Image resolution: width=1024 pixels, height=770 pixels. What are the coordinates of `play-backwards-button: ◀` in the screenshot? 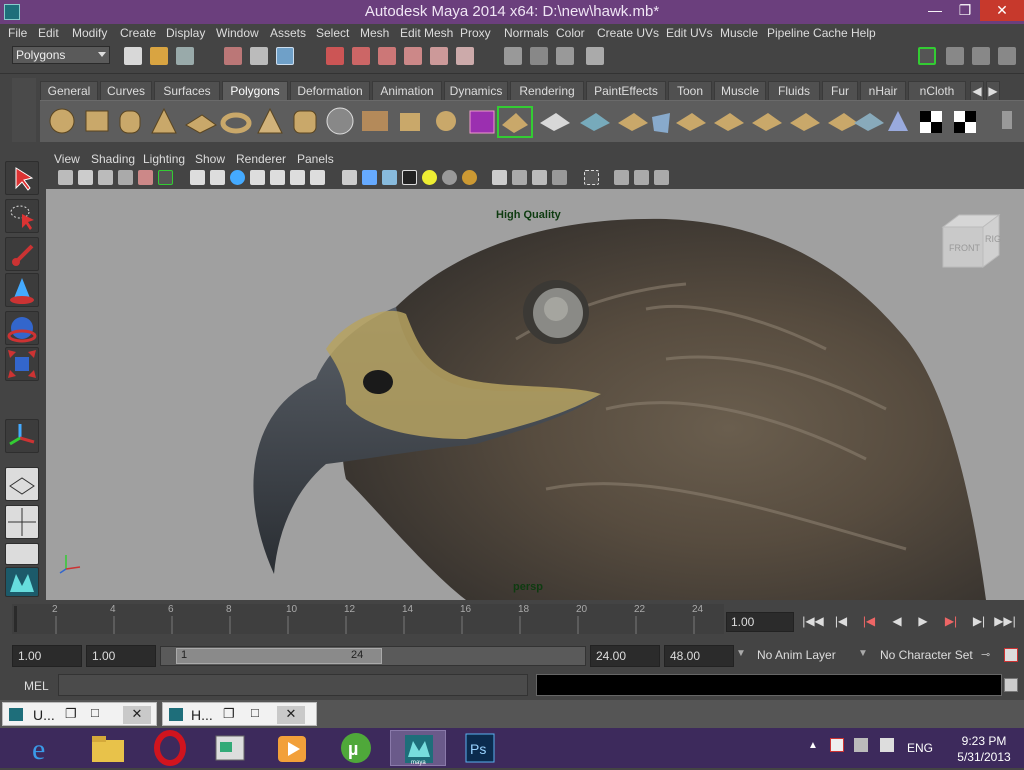 It's located at (897, 623).